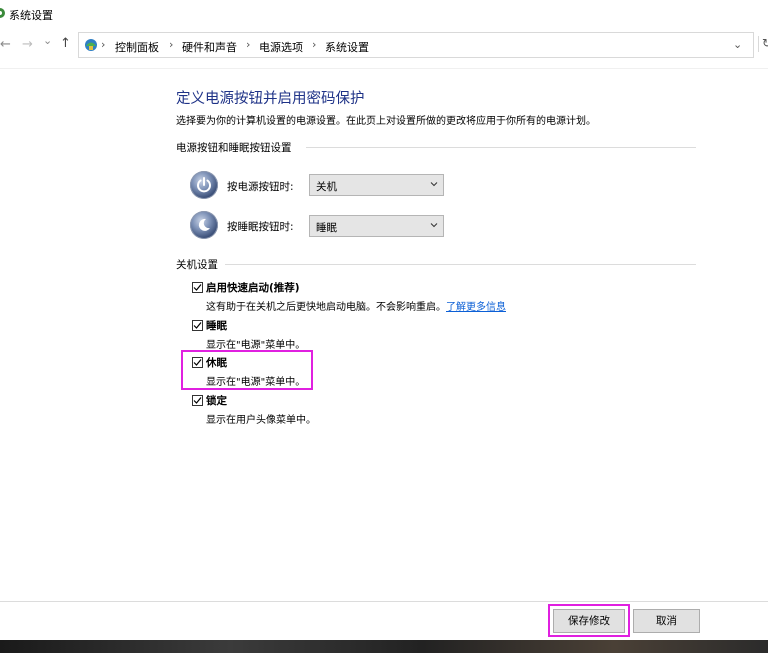  Describe the element at coordinates (763, 44) in the screenshot. I see `refresh-button: ↻` at that location.